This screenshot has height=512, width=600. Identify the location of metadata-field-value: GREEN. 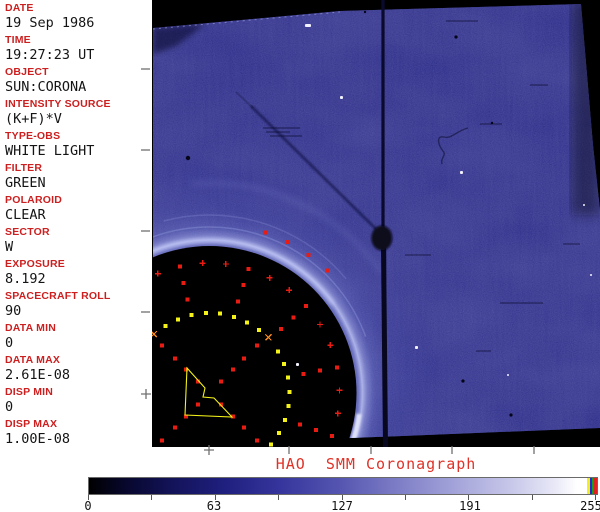
(25, 183).